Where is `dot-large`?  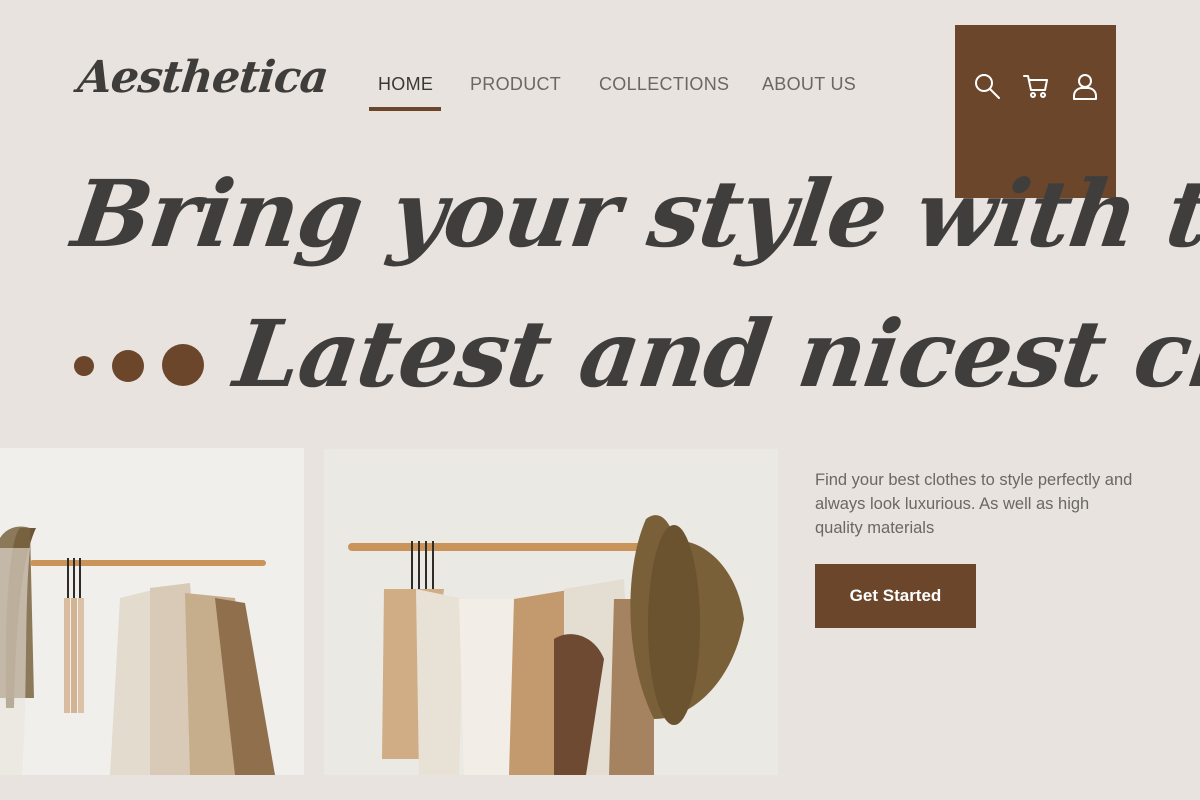
dot-large is located at coordinates (183, 365).